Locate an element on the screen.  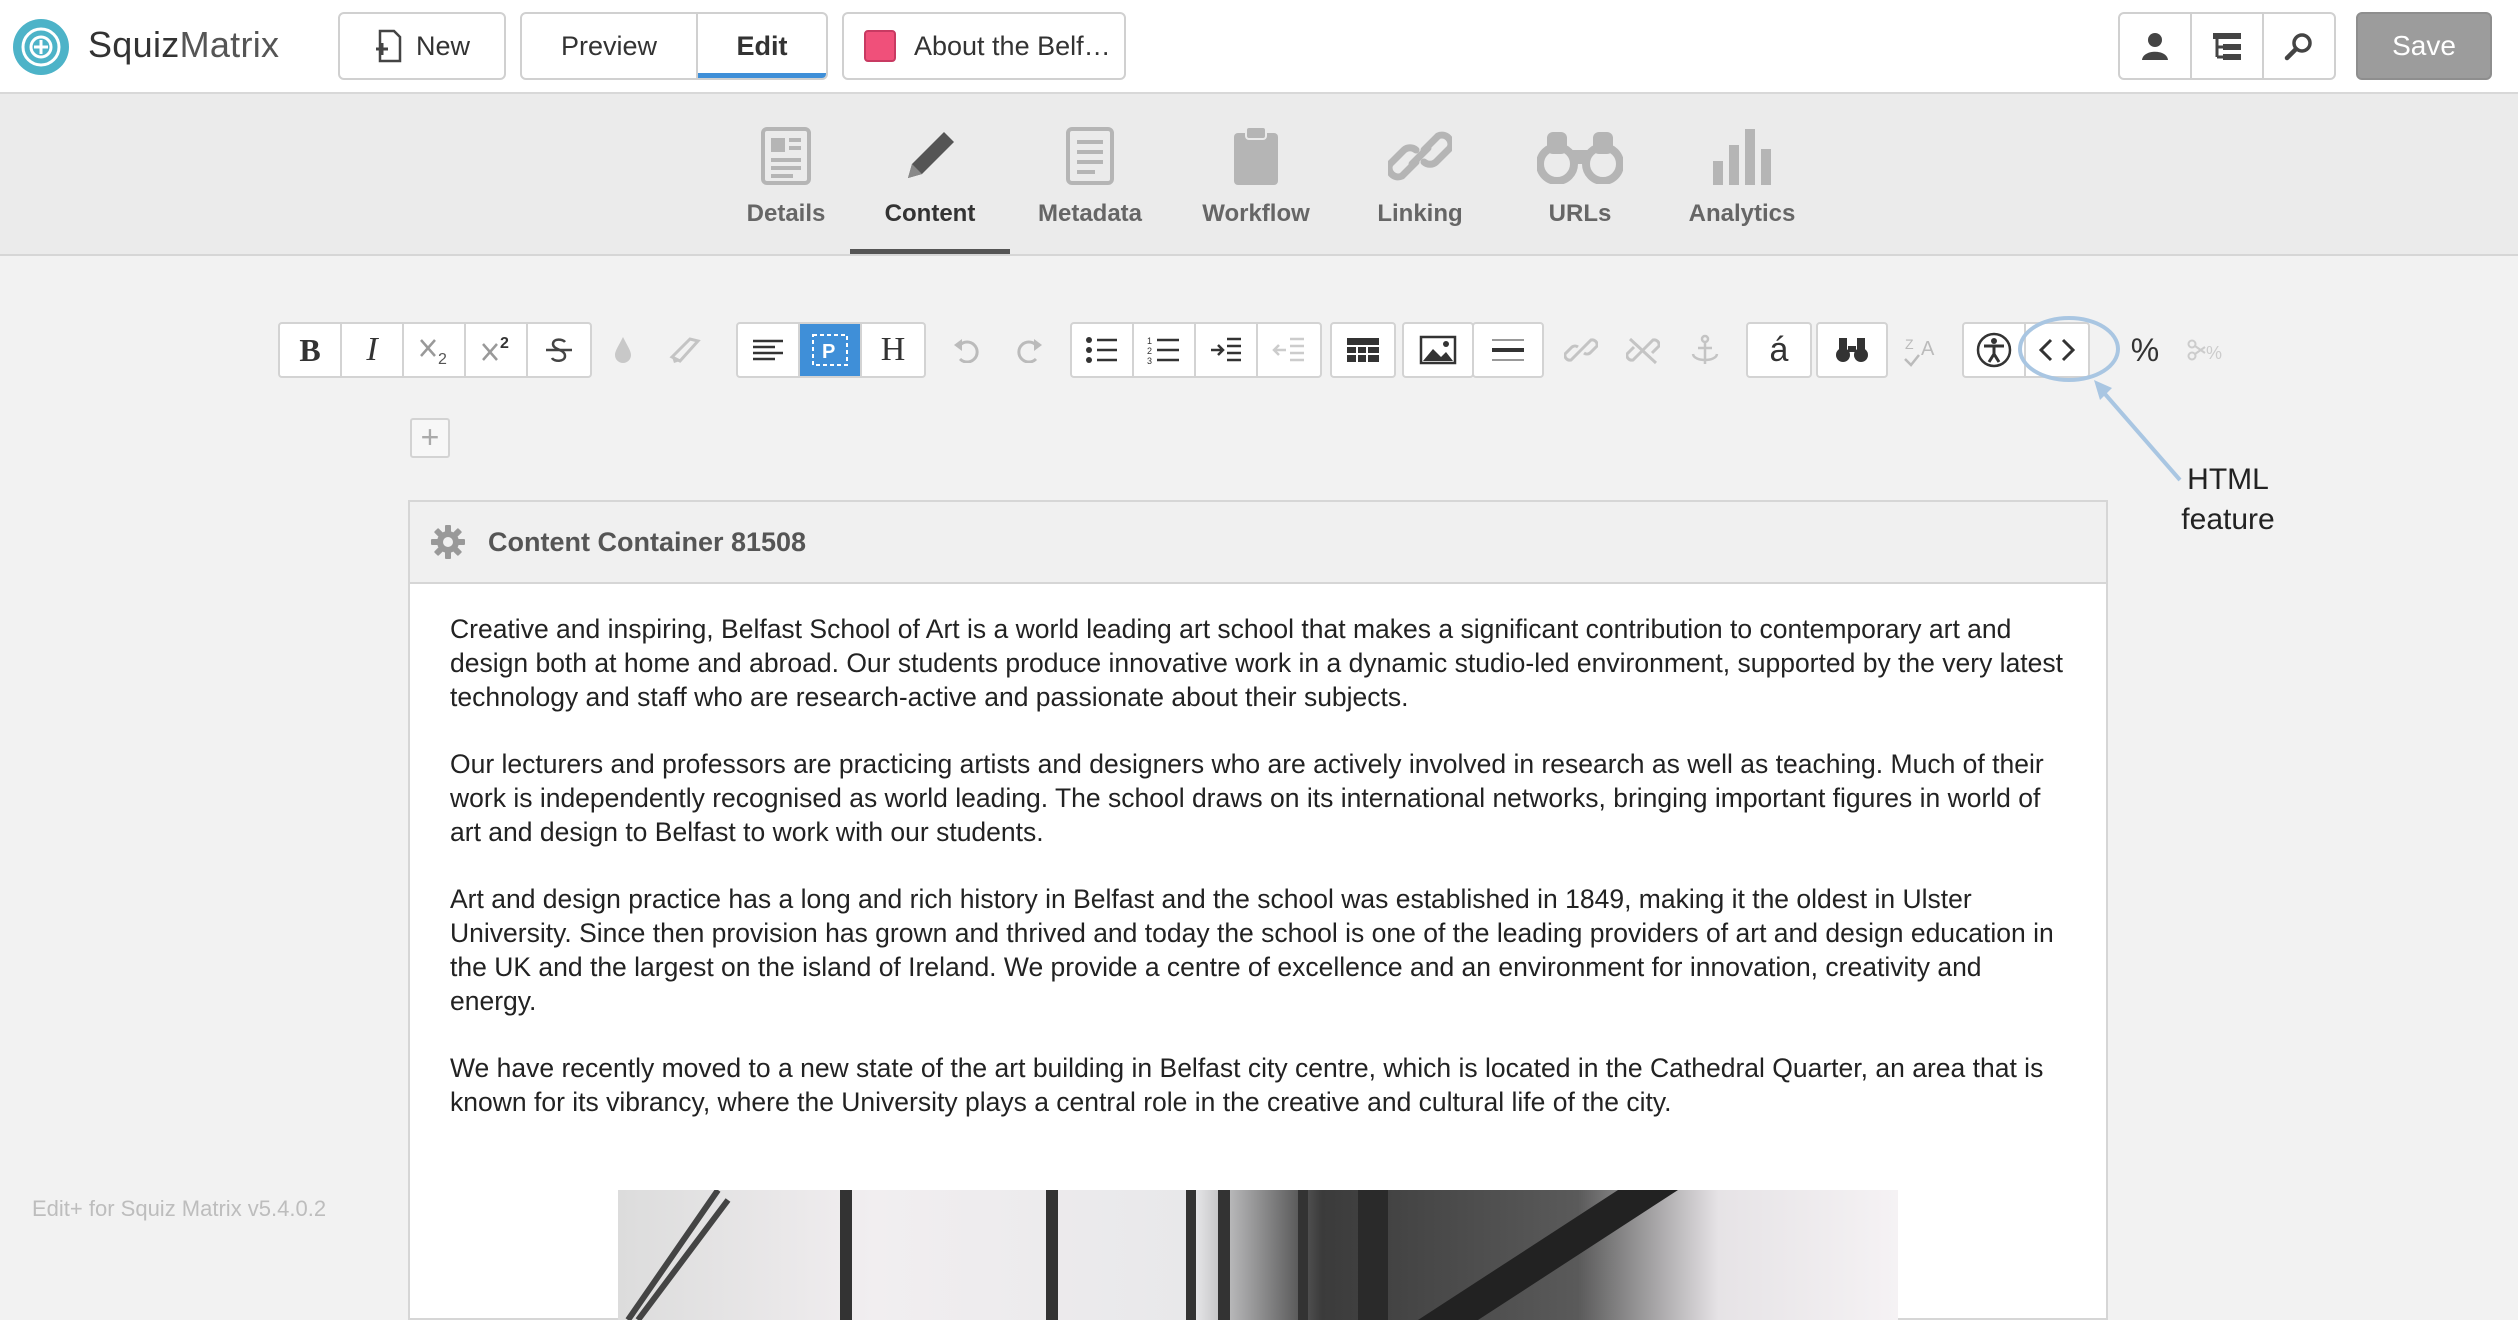
remove-link-button is located at coordinates (1643, 350).